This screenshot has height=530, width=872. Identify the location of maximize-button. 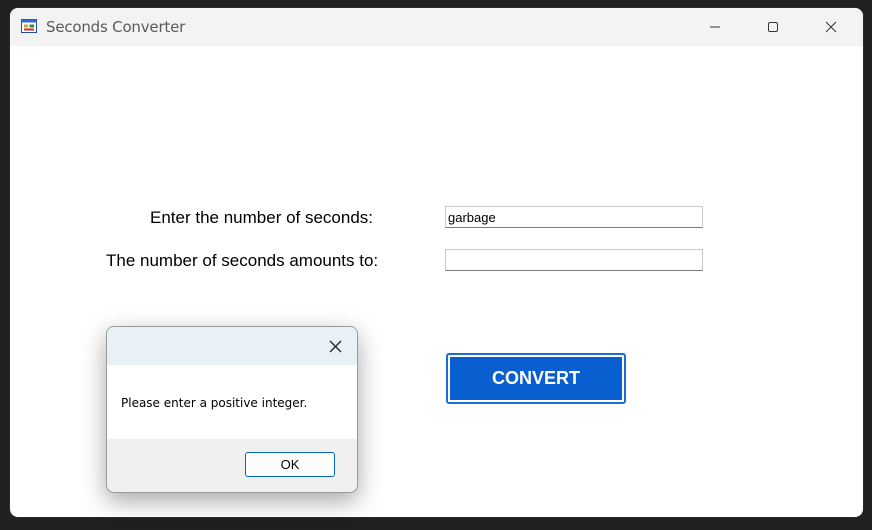
(773, 27).